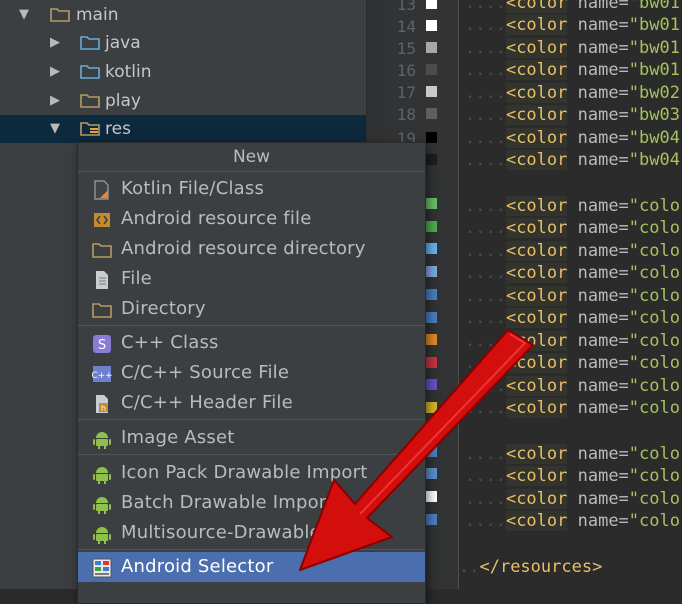 This screenshot has width=682, height=604. I want to click on svg-text: C++, so click(102, 376).